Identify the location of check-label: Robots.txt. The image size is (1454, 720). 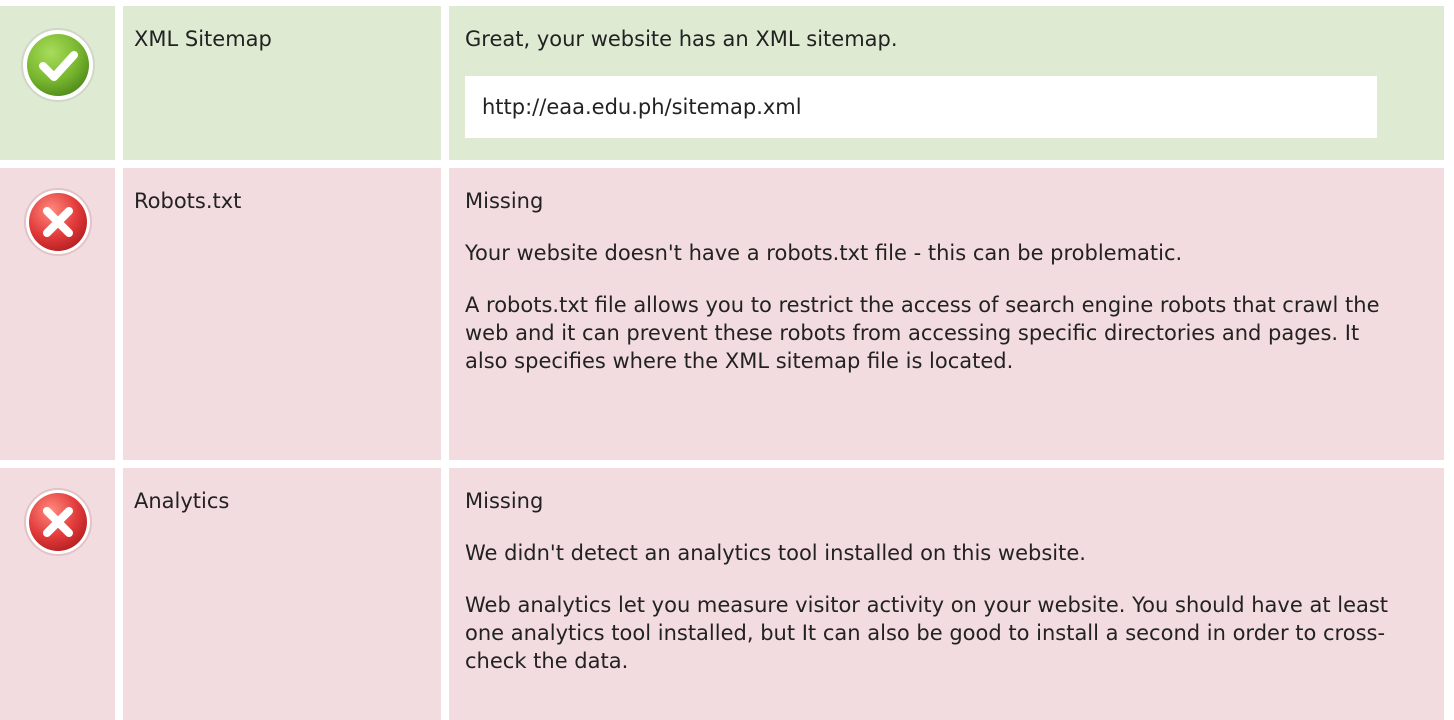
(188, 201).